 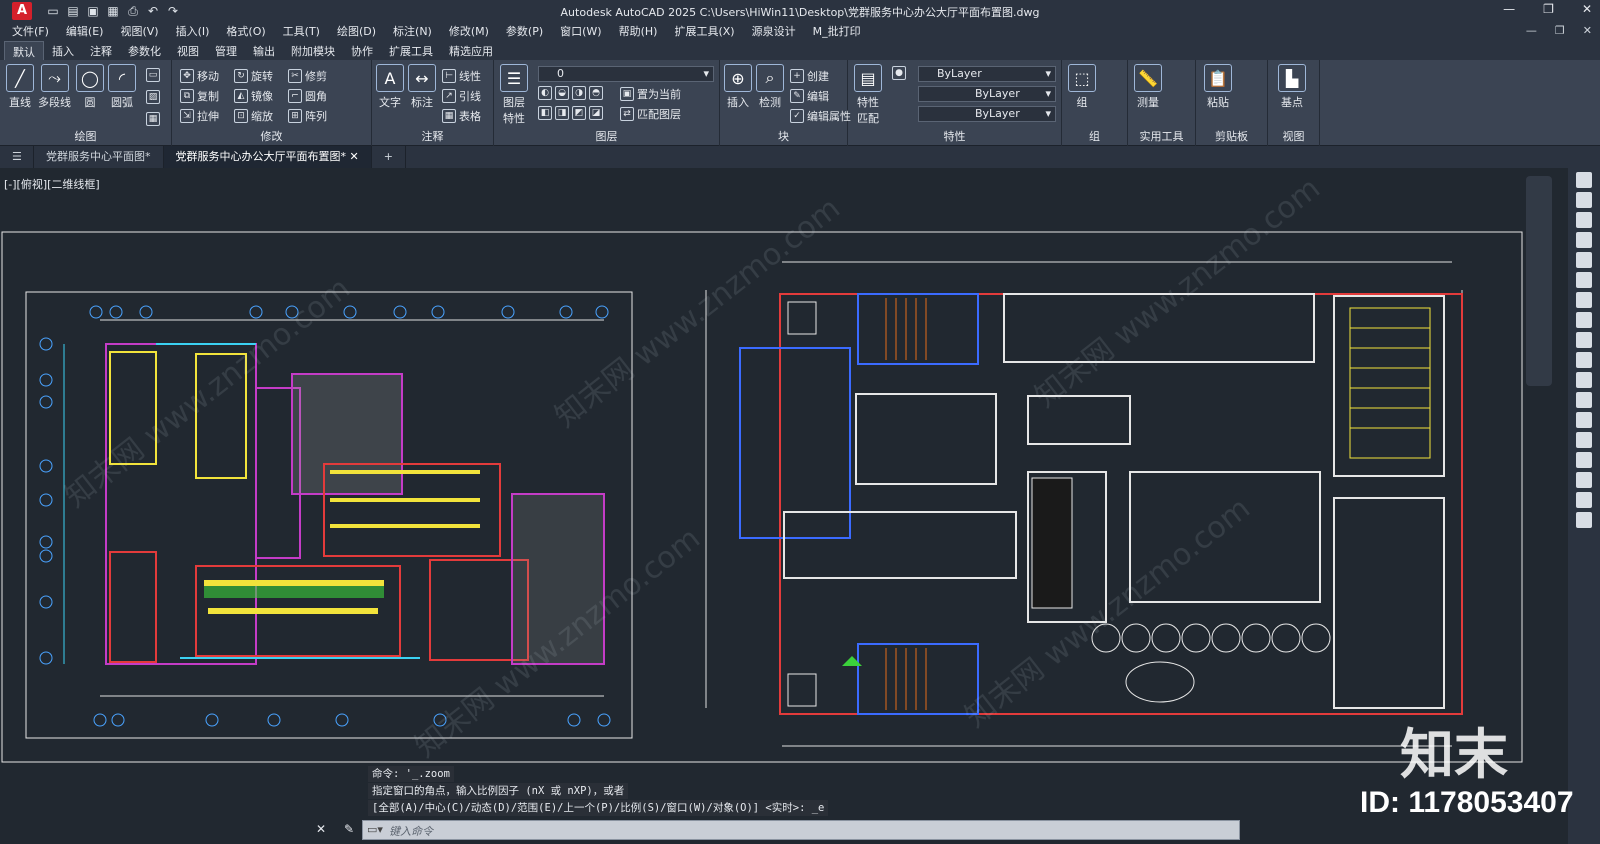 I want to click on doc-close-icon: ✕, so click(x=1587, y=30).